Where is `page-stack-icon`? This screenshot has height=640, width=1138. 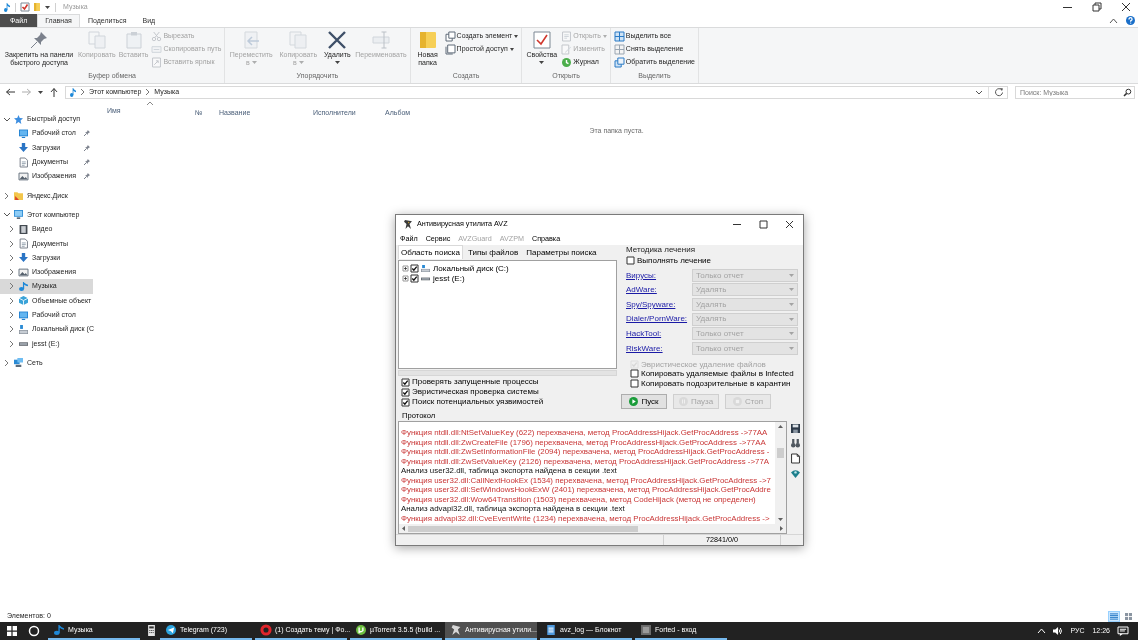 page-stack-icon is located at coordinates (450, 49).